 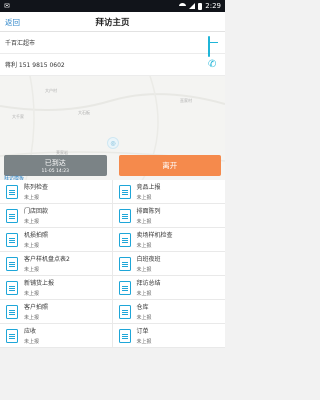 What do you see at coordinates (183, 6) in the screenshot?
I see `wifi-icon` at bounding box center [183, 6].